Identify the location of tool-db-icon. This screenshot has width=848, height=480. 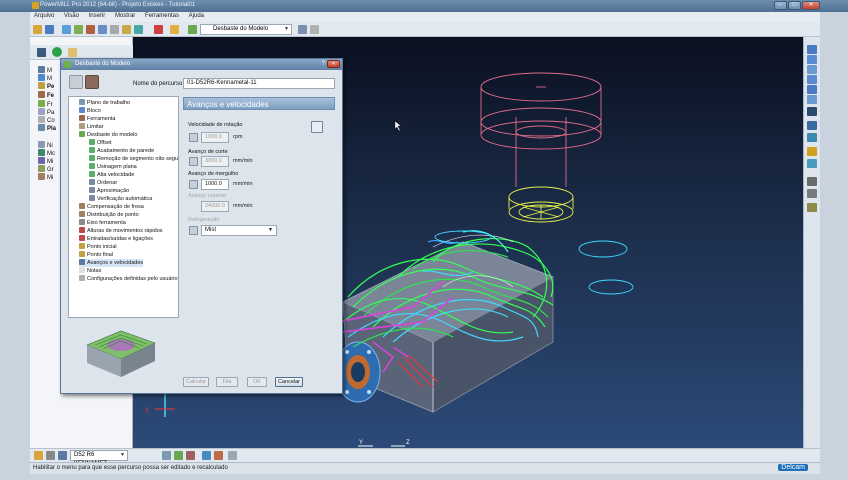
(206, 455).